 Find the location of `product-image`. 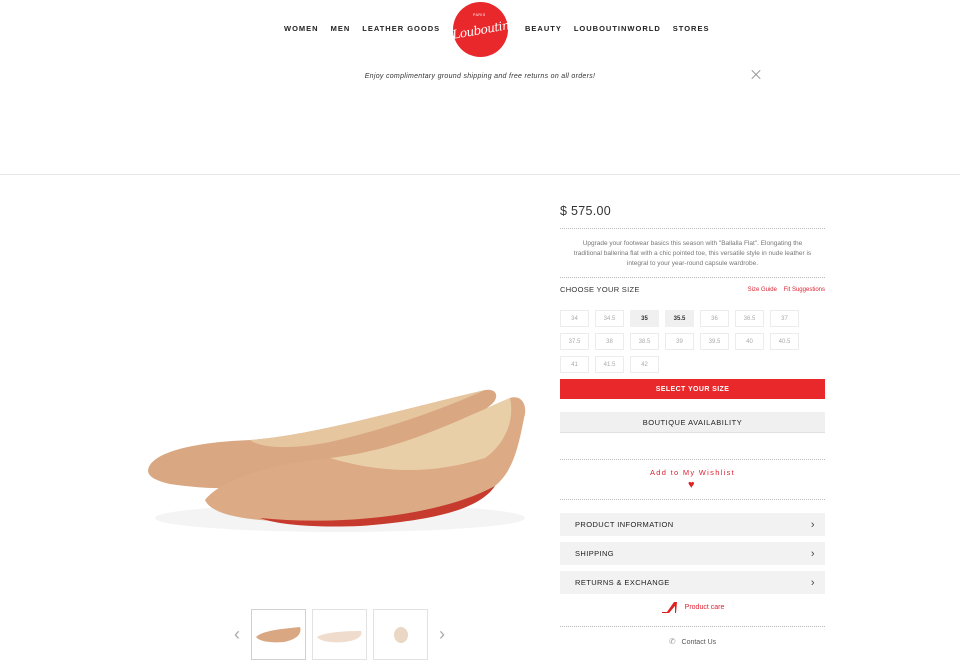

product-image is located at coordinates (337, 460).